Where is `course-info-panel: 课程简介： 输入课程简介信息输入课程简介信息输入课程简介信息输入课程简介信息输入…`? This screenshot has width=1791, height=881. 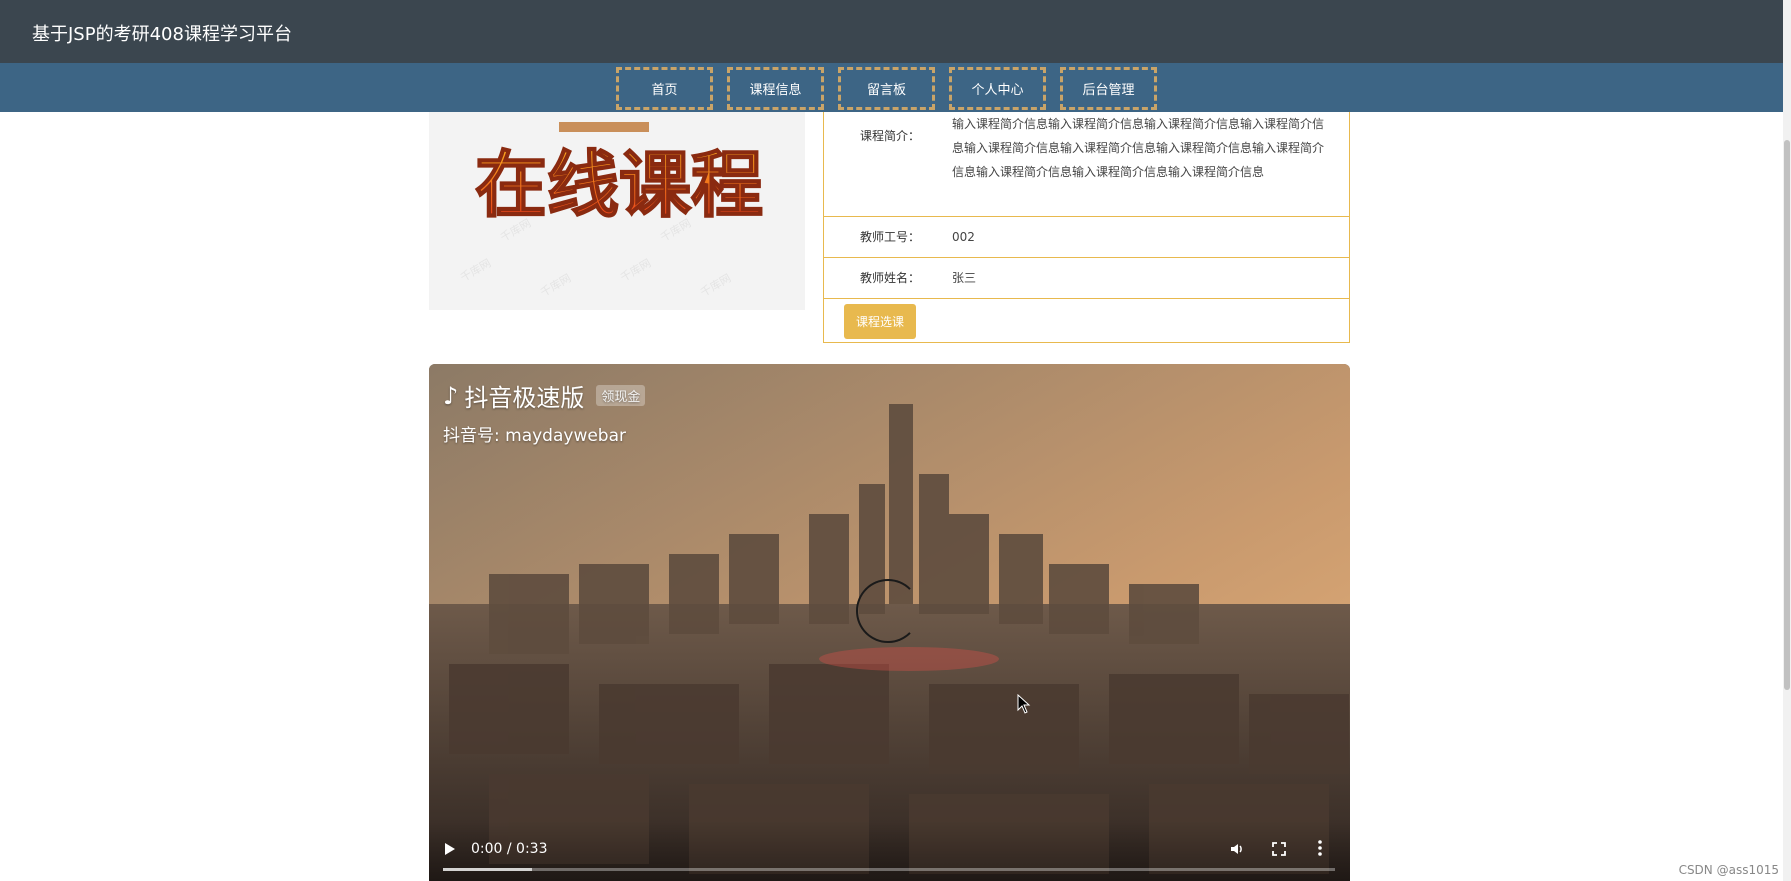 course-info-panel: 课程简介： 输入课程简介信息输入课程简介信息输入课程简介信息输入课程简介信息输入… is located at coordinates (1086, 227).